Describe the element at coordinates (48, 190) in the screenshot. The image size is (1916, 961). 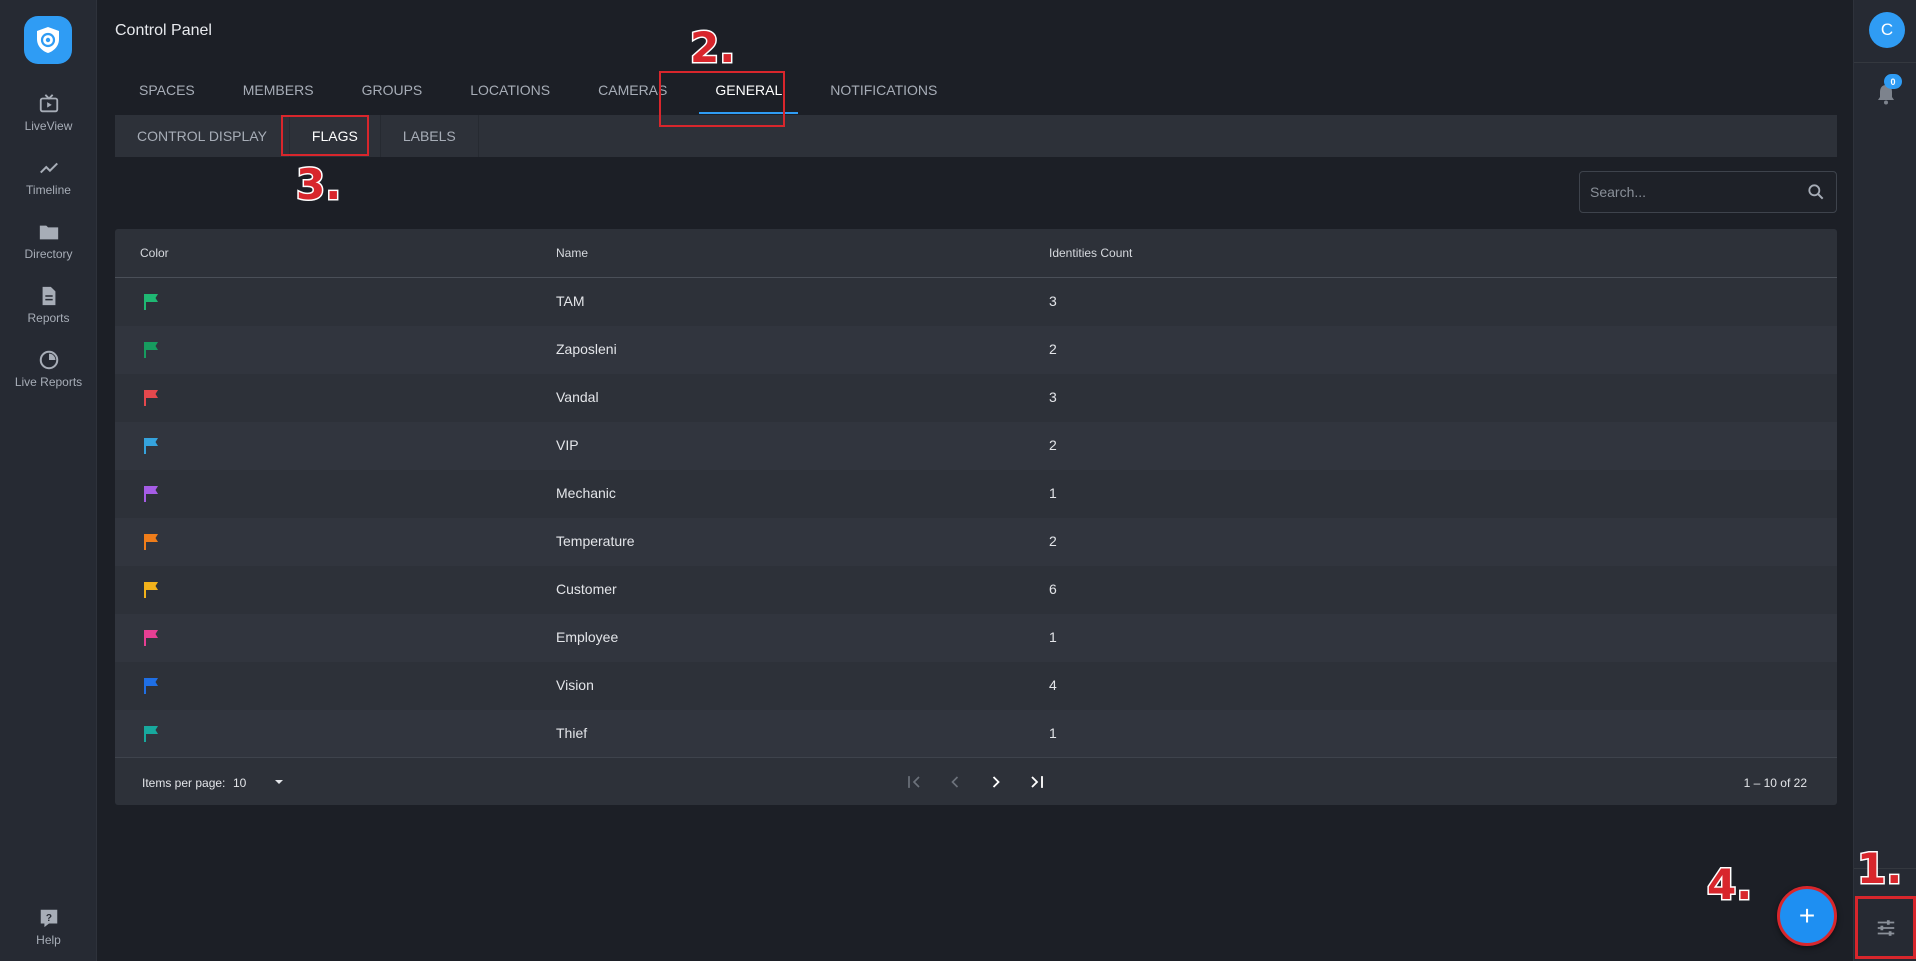
I see `sidebar-item-label: Timeline` at that location.